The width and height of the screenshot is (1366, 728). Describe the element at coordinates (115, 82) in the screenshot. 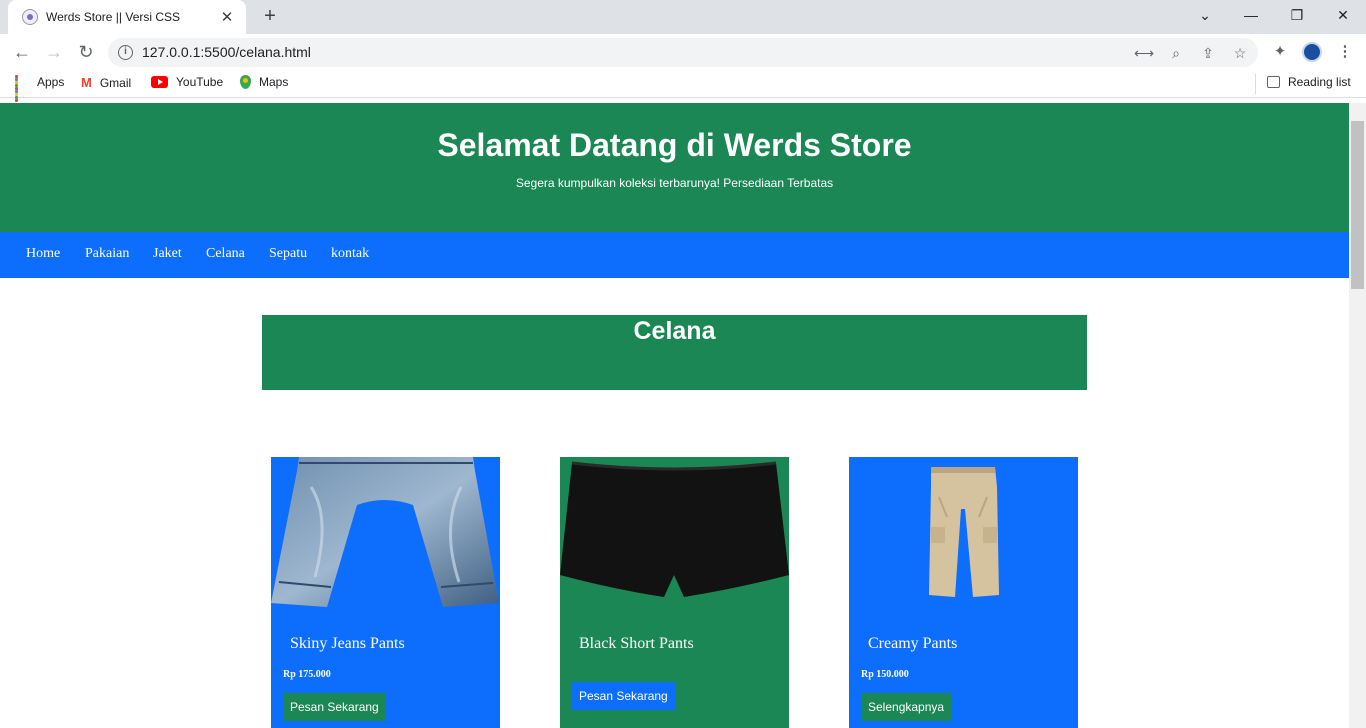

I see `bookmark-label: Gmail` at that location.